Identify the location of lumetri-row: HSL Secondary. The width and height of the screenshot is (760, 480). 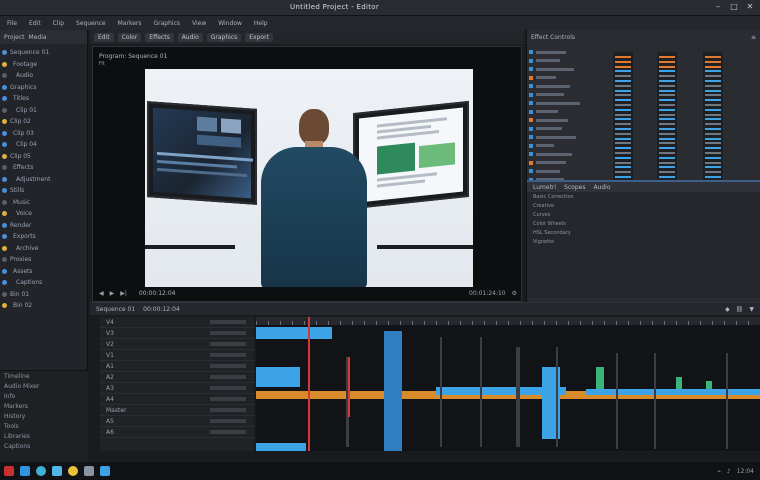
(643, 232).